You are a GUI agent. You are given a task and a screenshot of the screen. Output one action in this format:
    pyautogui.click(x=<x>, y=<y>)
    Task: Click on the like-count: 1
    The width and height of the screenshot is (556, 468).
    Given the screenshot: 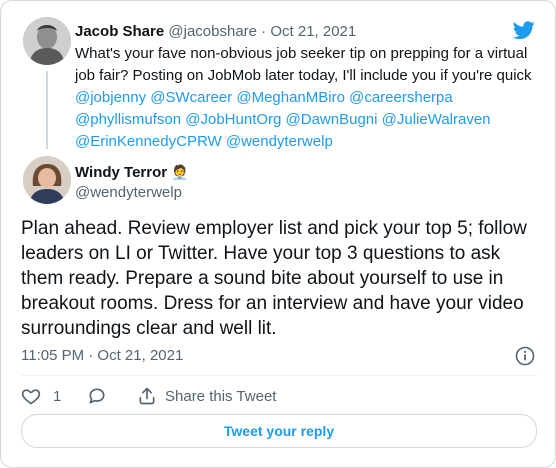 What is the action you would take?
    pyautogui.click(x=57, y=396)
    